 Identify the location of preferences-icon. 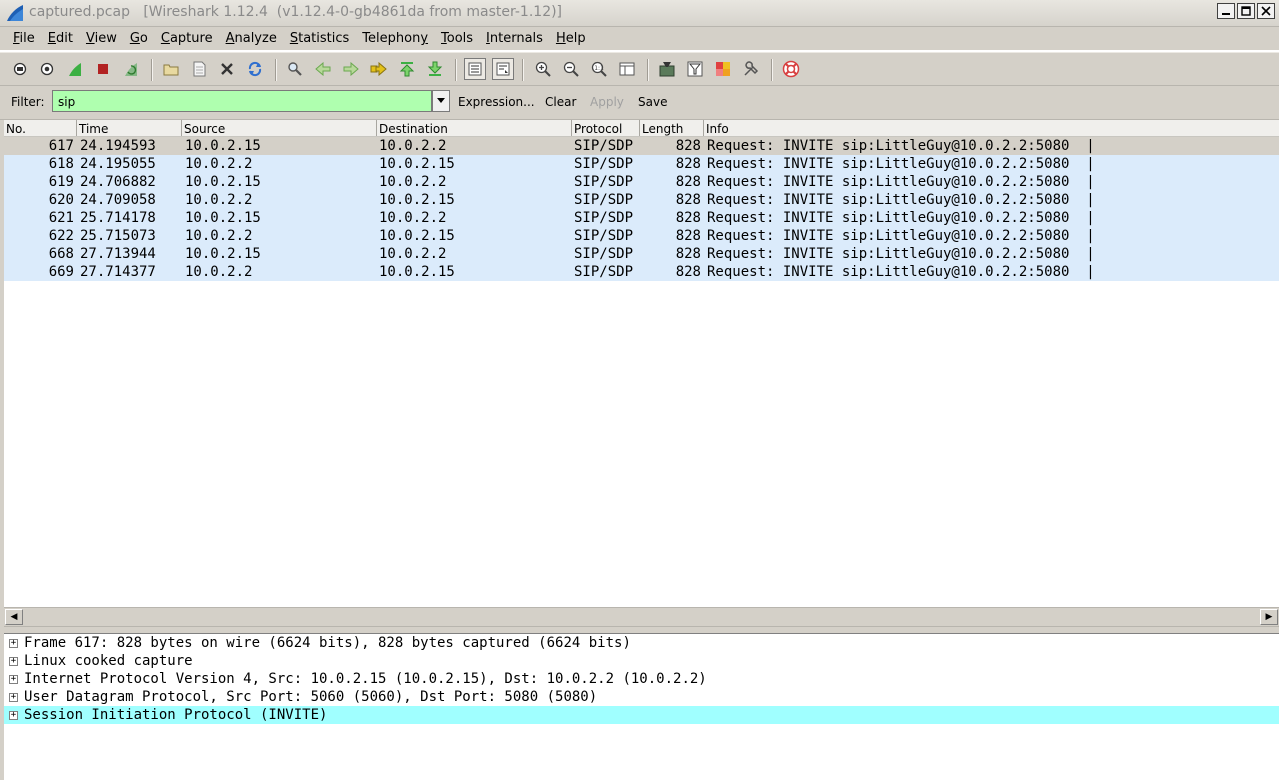
(751, 69).